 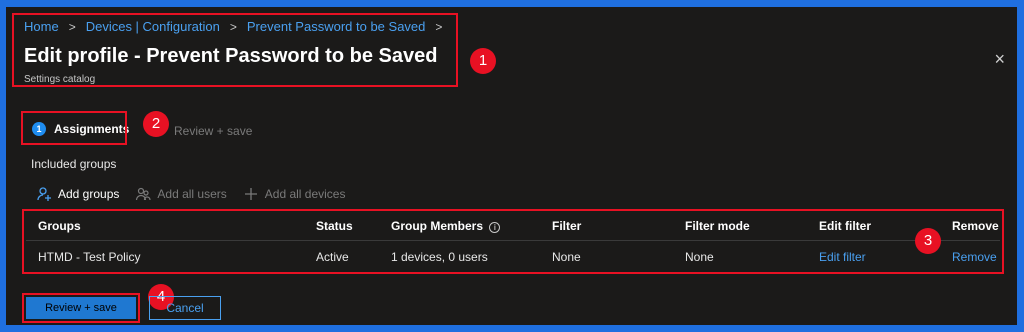 I want to click on close-icon: ×, so click(x=999, y=59).